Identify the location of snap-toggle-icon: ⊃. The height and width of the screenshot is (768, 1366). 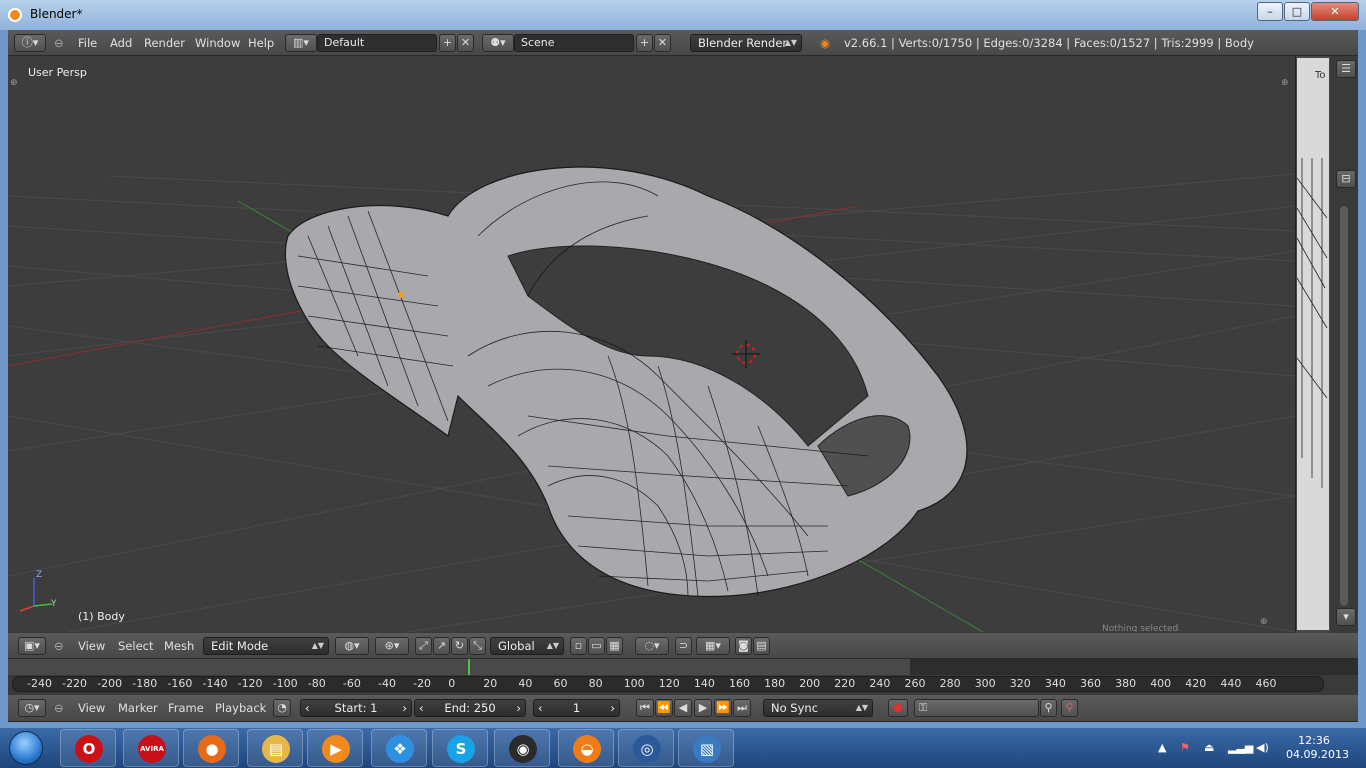
(683, 646).